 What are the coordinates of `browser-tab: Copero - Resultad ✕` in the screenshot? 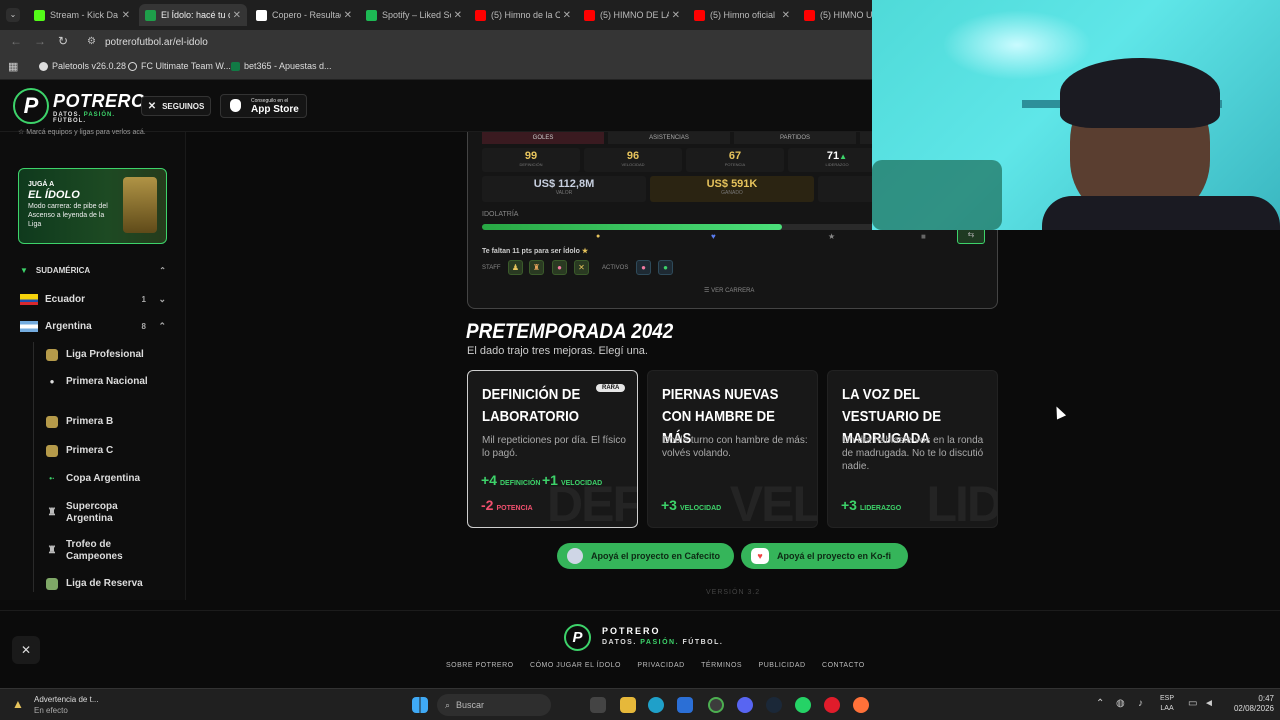 It's located at (304, 15).